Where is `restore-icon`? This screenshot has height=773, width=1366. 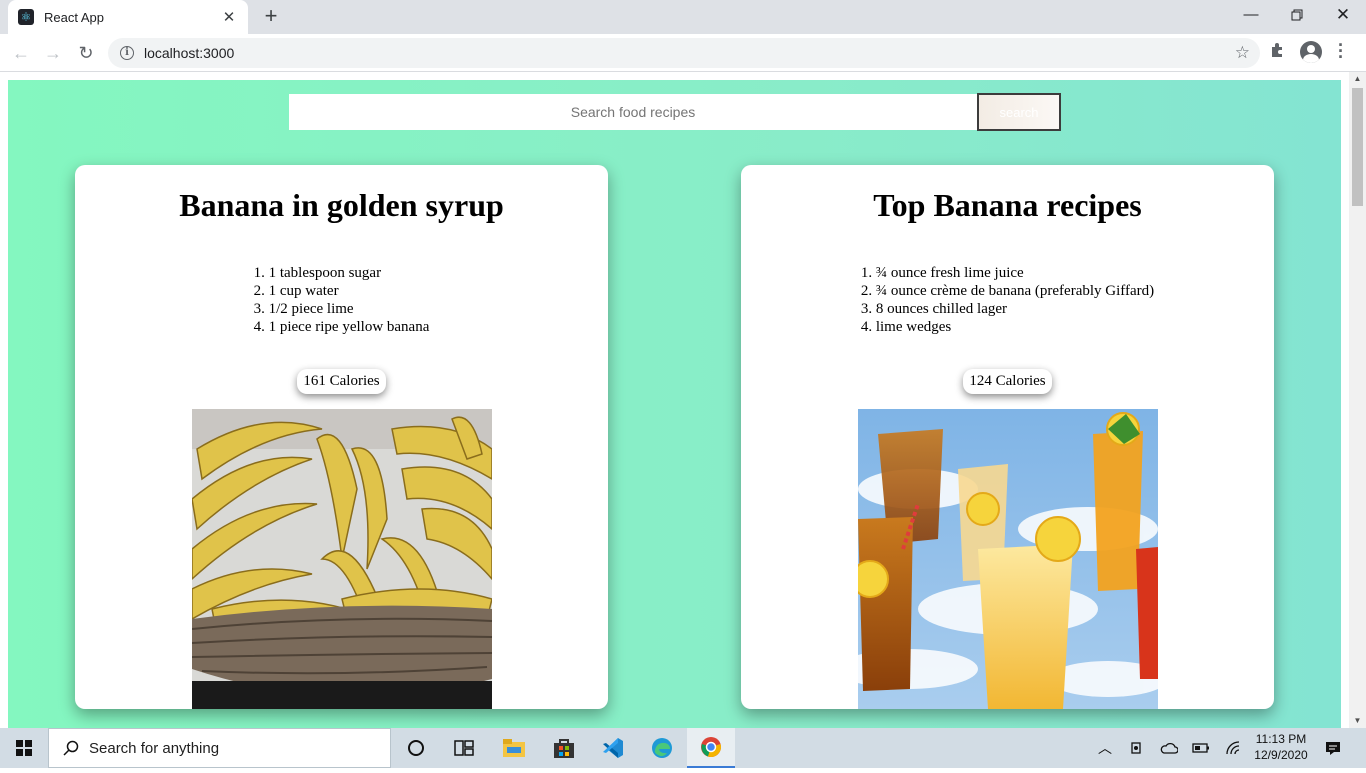 restore-icon is located at coordinates (1297, 15).